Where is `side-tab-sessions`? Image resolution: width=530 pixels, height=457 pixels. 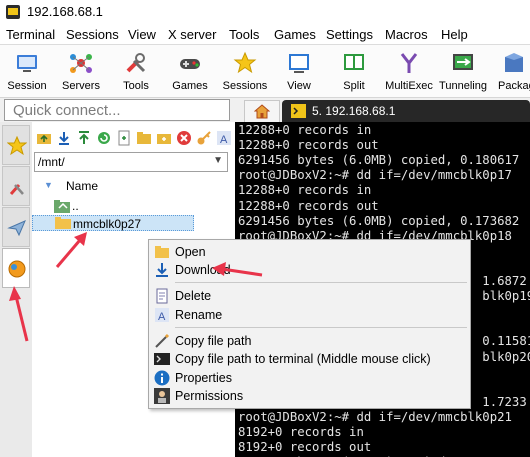 side-tab-sessions is located at coordinates (16, 145).